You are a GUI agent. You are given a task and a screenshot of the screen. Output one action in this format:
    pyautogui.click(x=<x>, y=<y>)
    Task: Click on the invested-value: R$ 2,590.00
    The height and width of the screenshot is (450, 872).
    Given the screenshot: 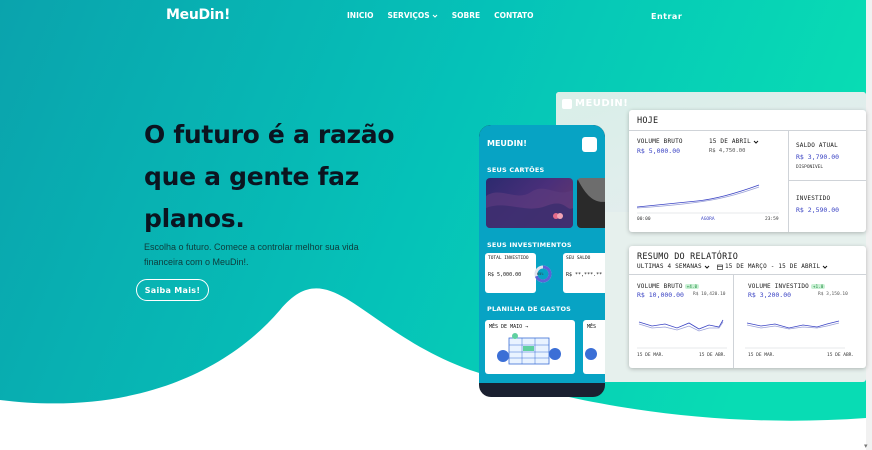 What is the action you would take?
    pyautogui.click(x=818, y=210)
    